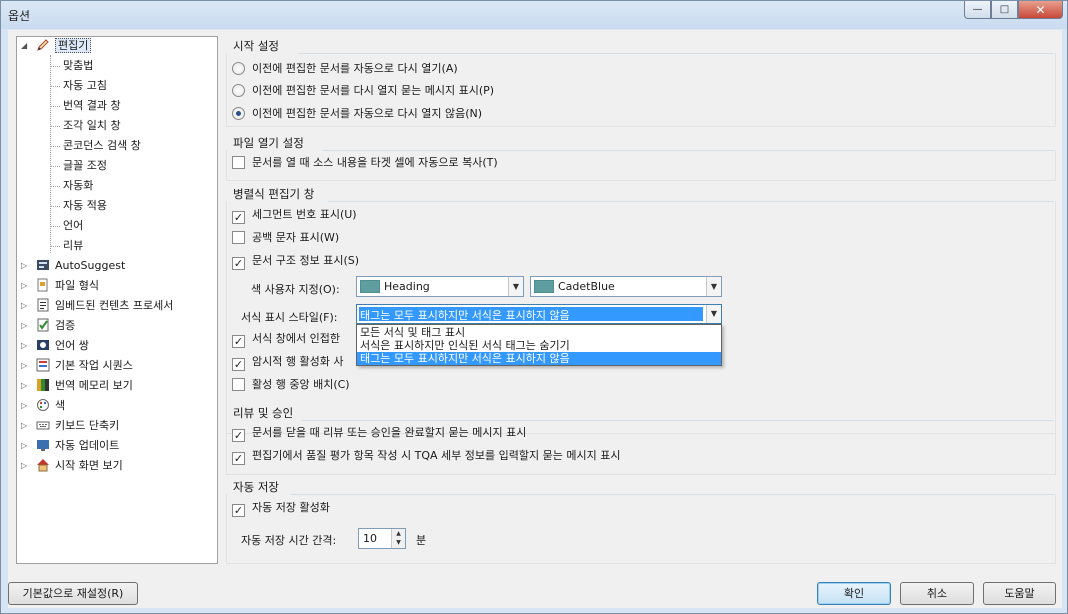  I want to click on radio-button-selected, so click(238, 113).